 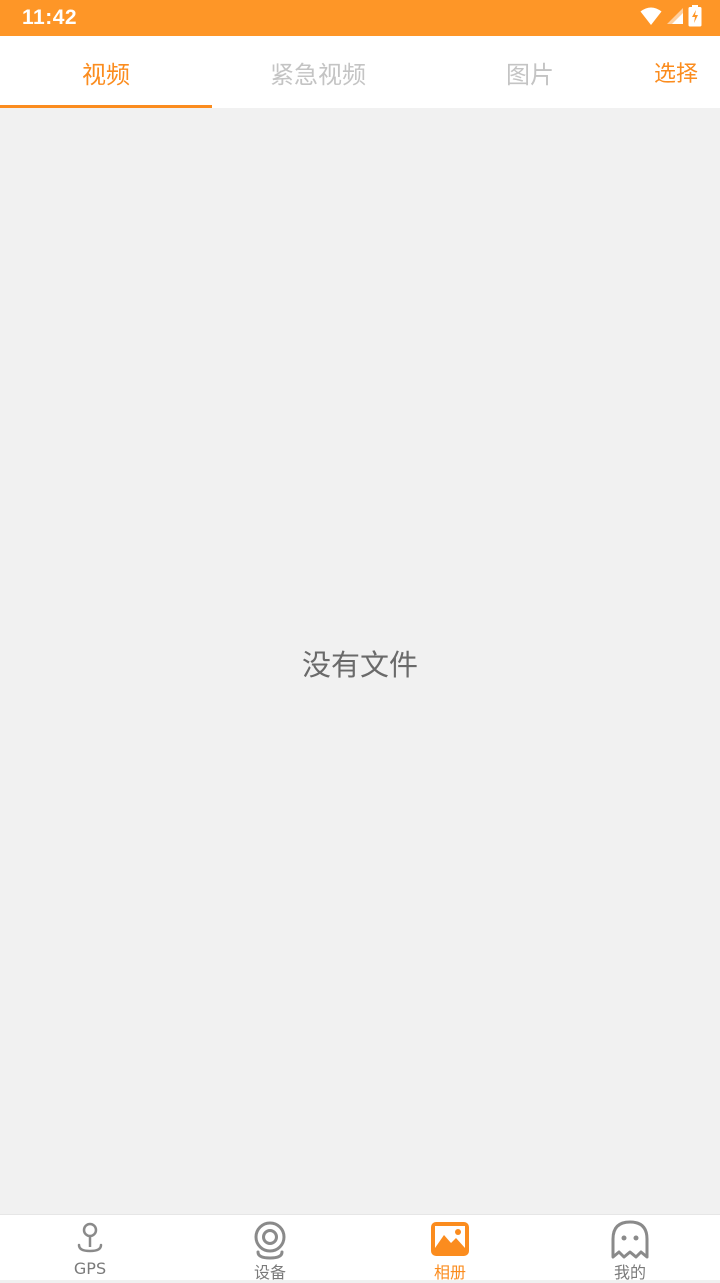 I want to click on select-button: 选择, so click(x=676, y=72).